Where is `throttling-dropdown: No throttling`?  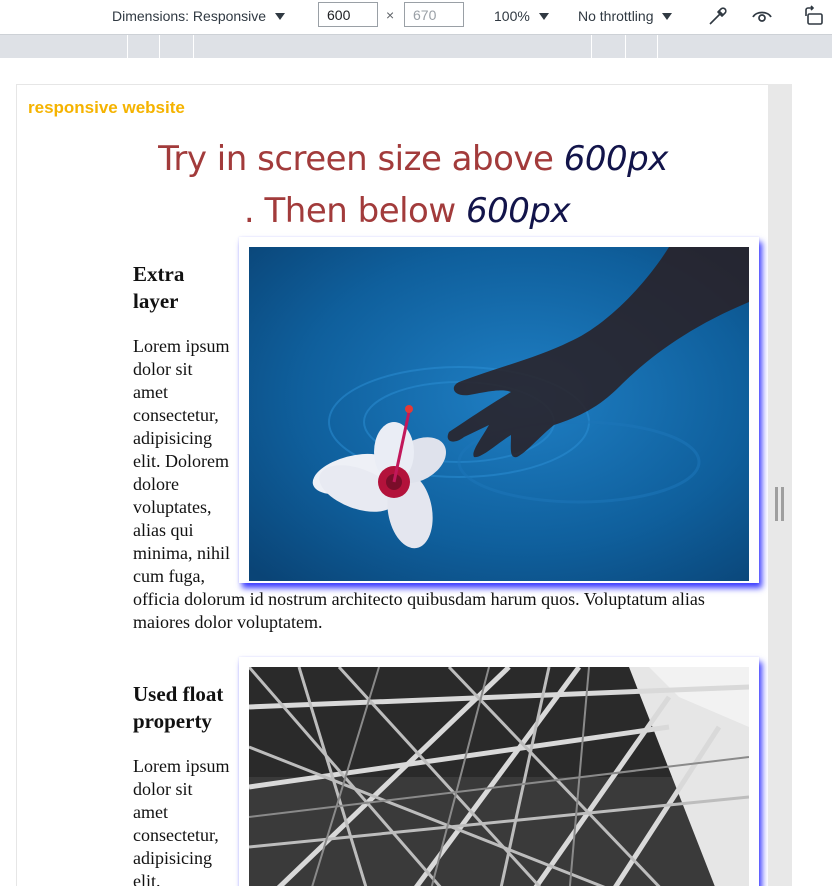 throttling-dropdown: No throttling is located at coordinates (625, 16).